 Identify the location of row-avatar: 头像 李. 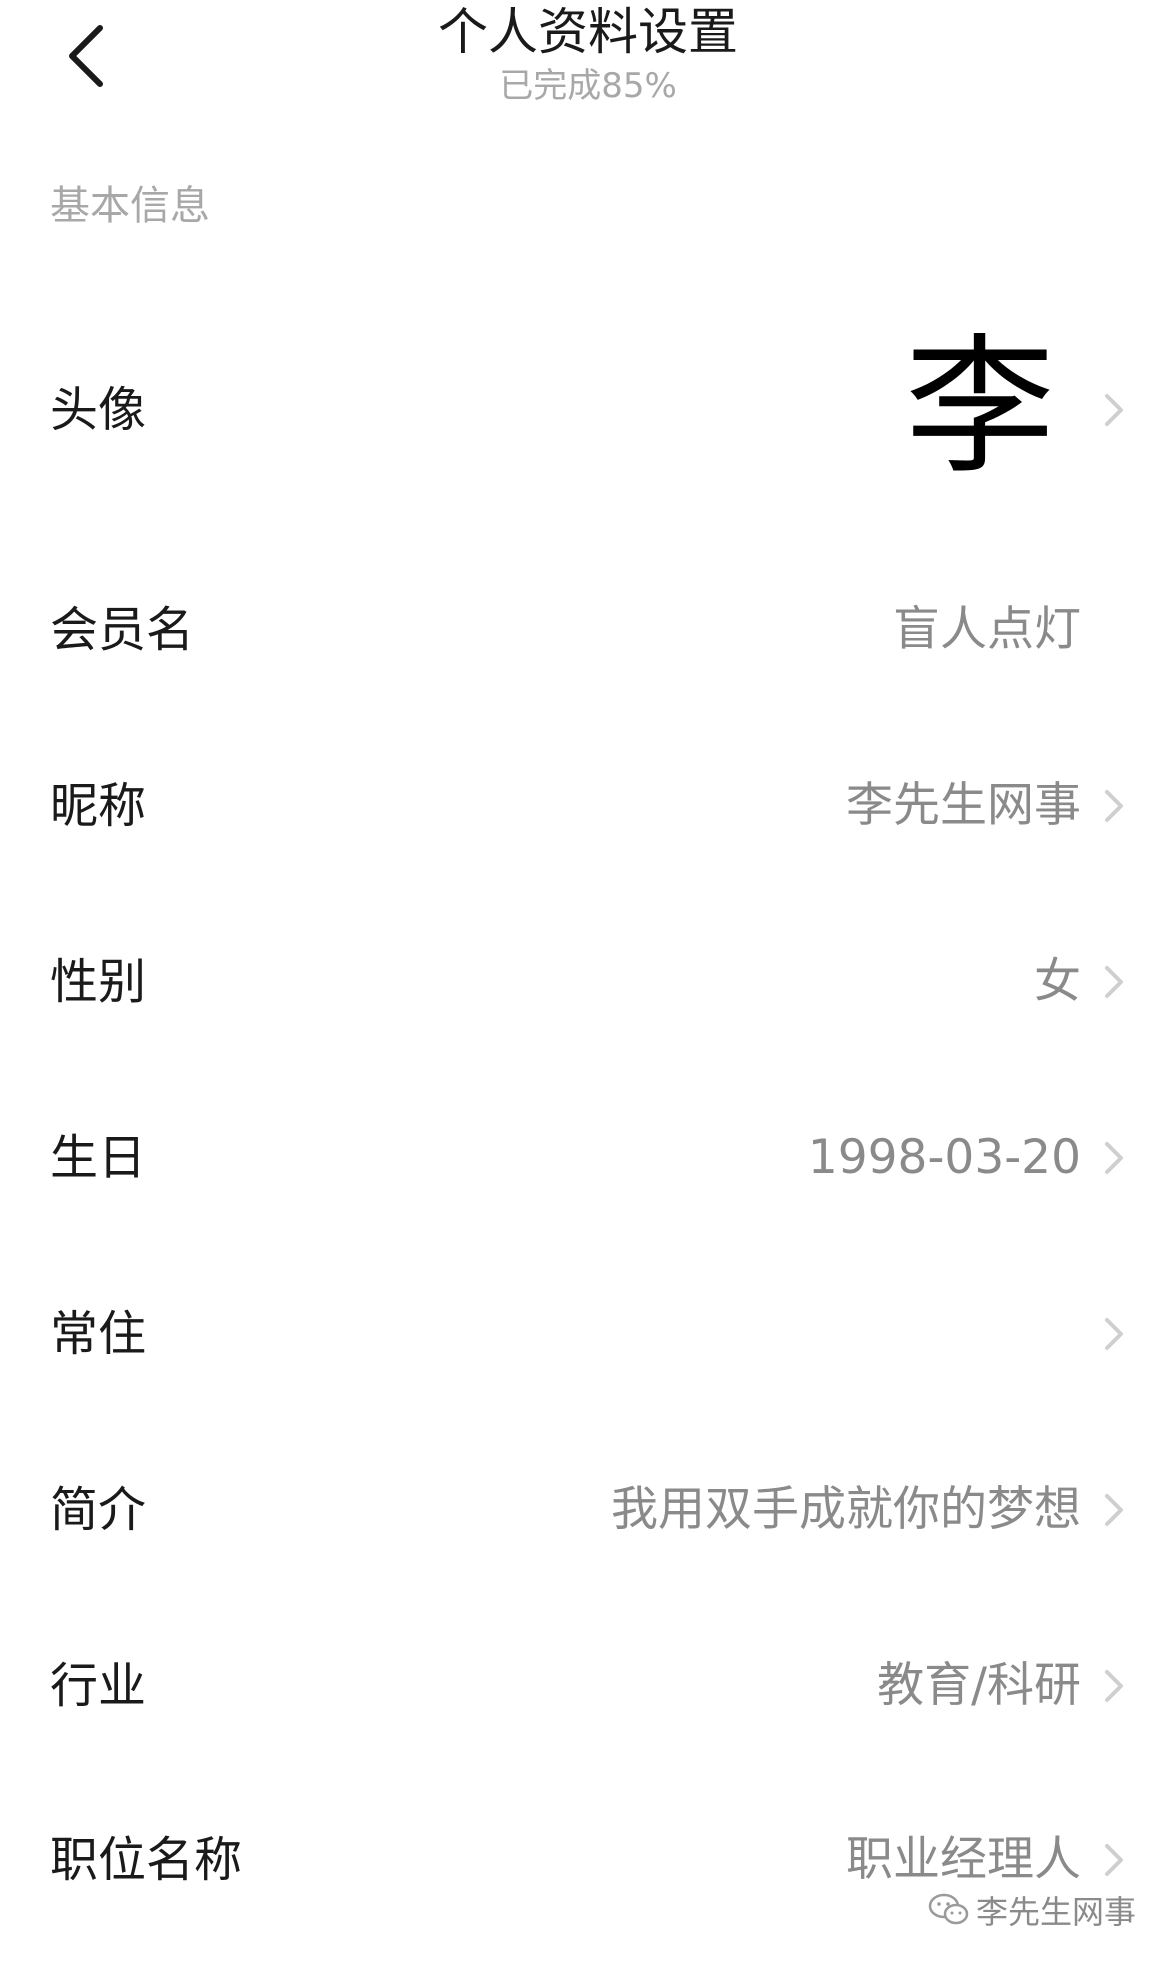
(588, 408).